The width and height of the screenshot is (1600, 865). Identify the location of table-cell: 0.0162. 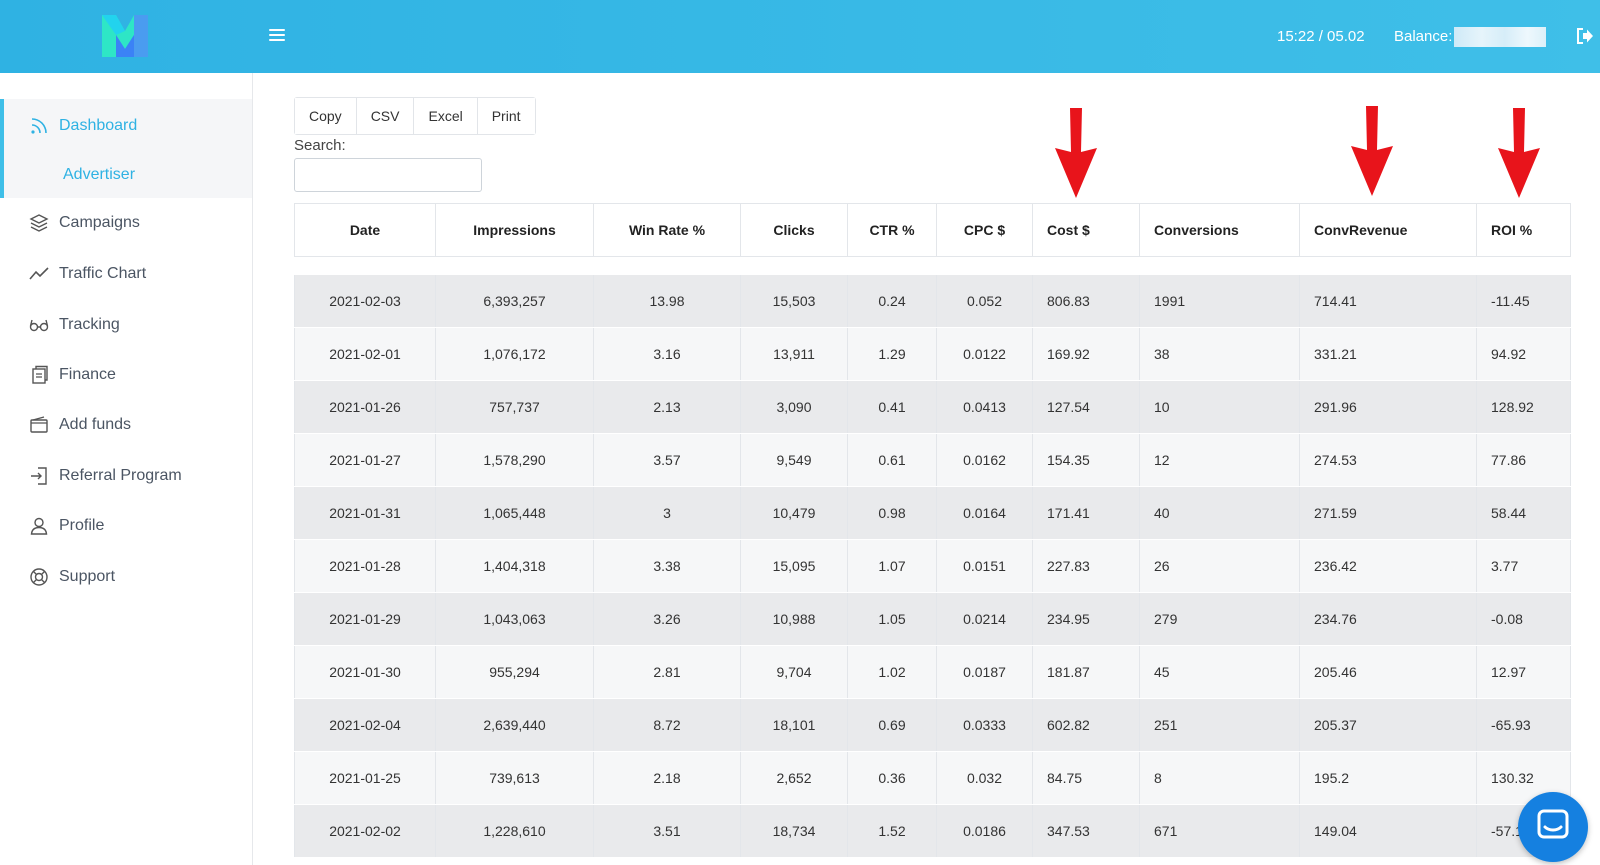
(984, 460).